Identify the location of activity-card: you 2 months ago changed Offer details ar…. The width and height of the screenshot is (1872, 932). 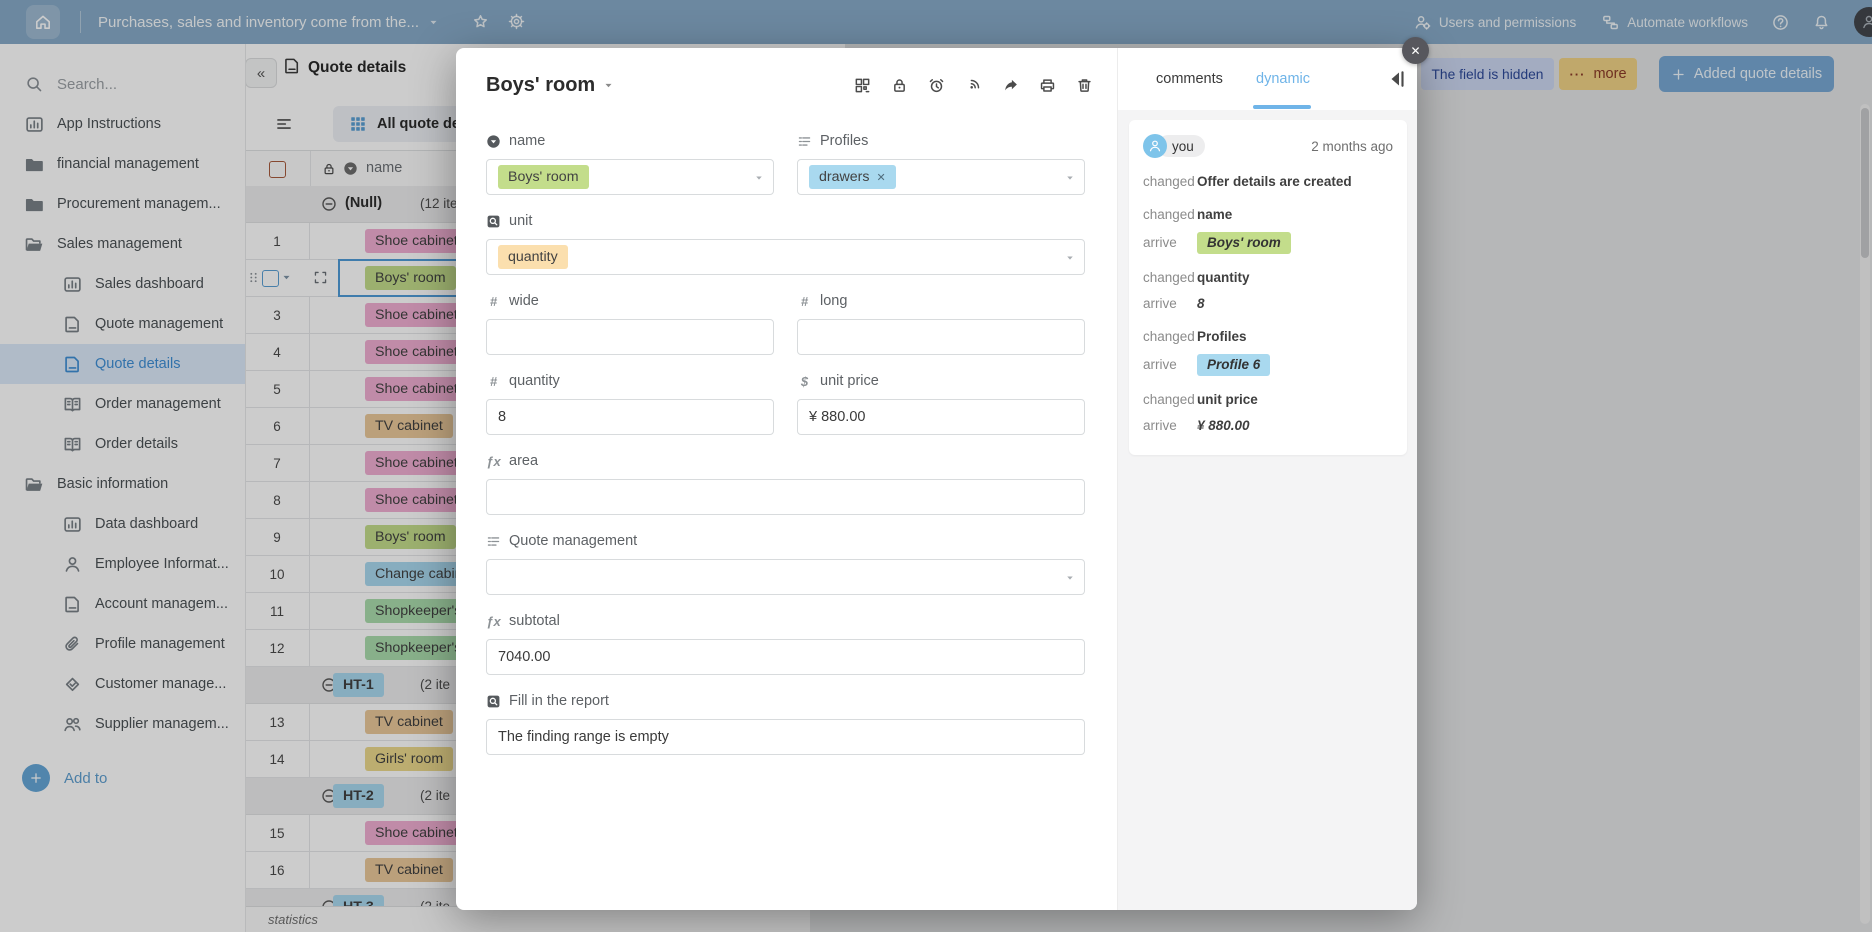
(1268, 287).